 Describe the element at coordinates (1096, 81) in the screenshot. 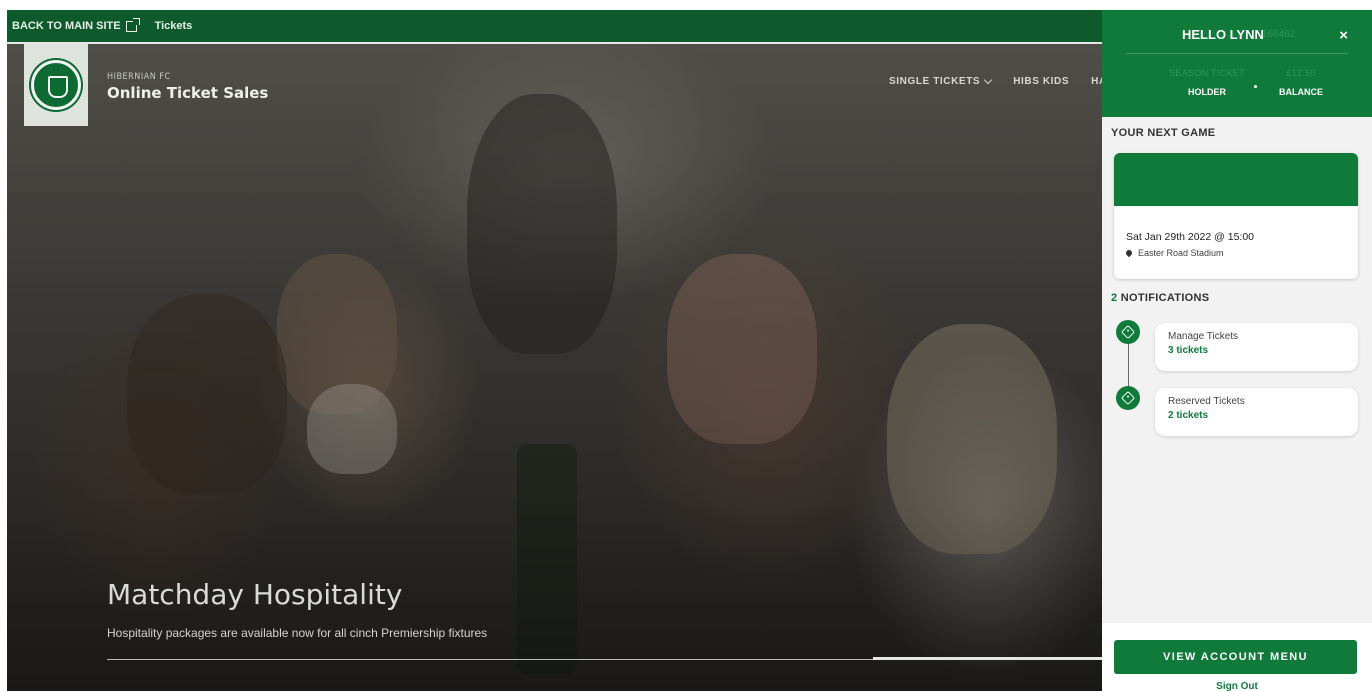

I see `nav-half-season: HALF S` at that location.